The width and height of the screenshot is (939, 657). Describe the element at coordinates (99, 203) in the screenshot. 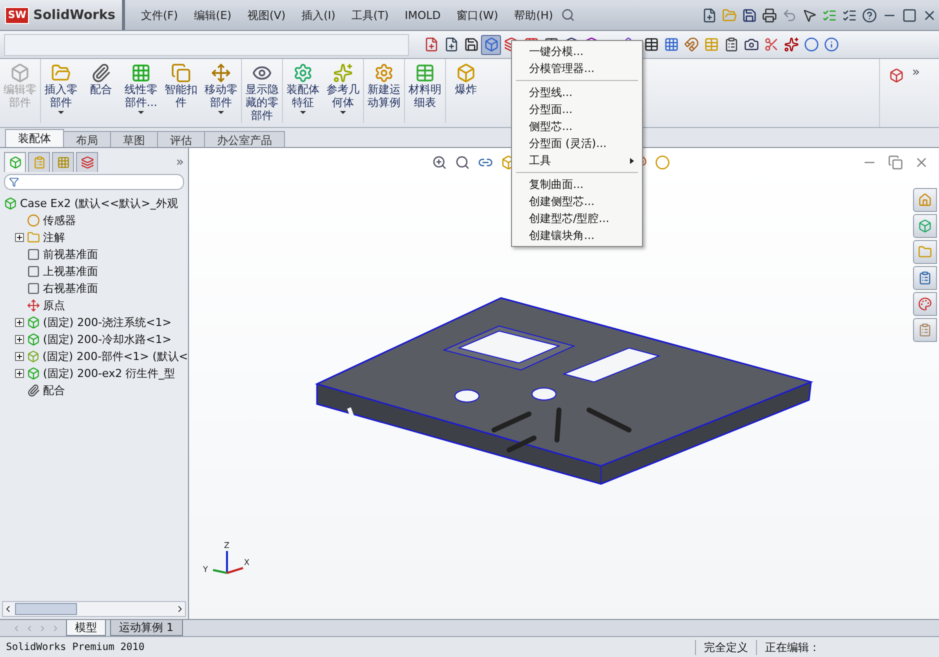

I see `tree-item: Case Ex2 (默认<<默认>_外观` at that location.